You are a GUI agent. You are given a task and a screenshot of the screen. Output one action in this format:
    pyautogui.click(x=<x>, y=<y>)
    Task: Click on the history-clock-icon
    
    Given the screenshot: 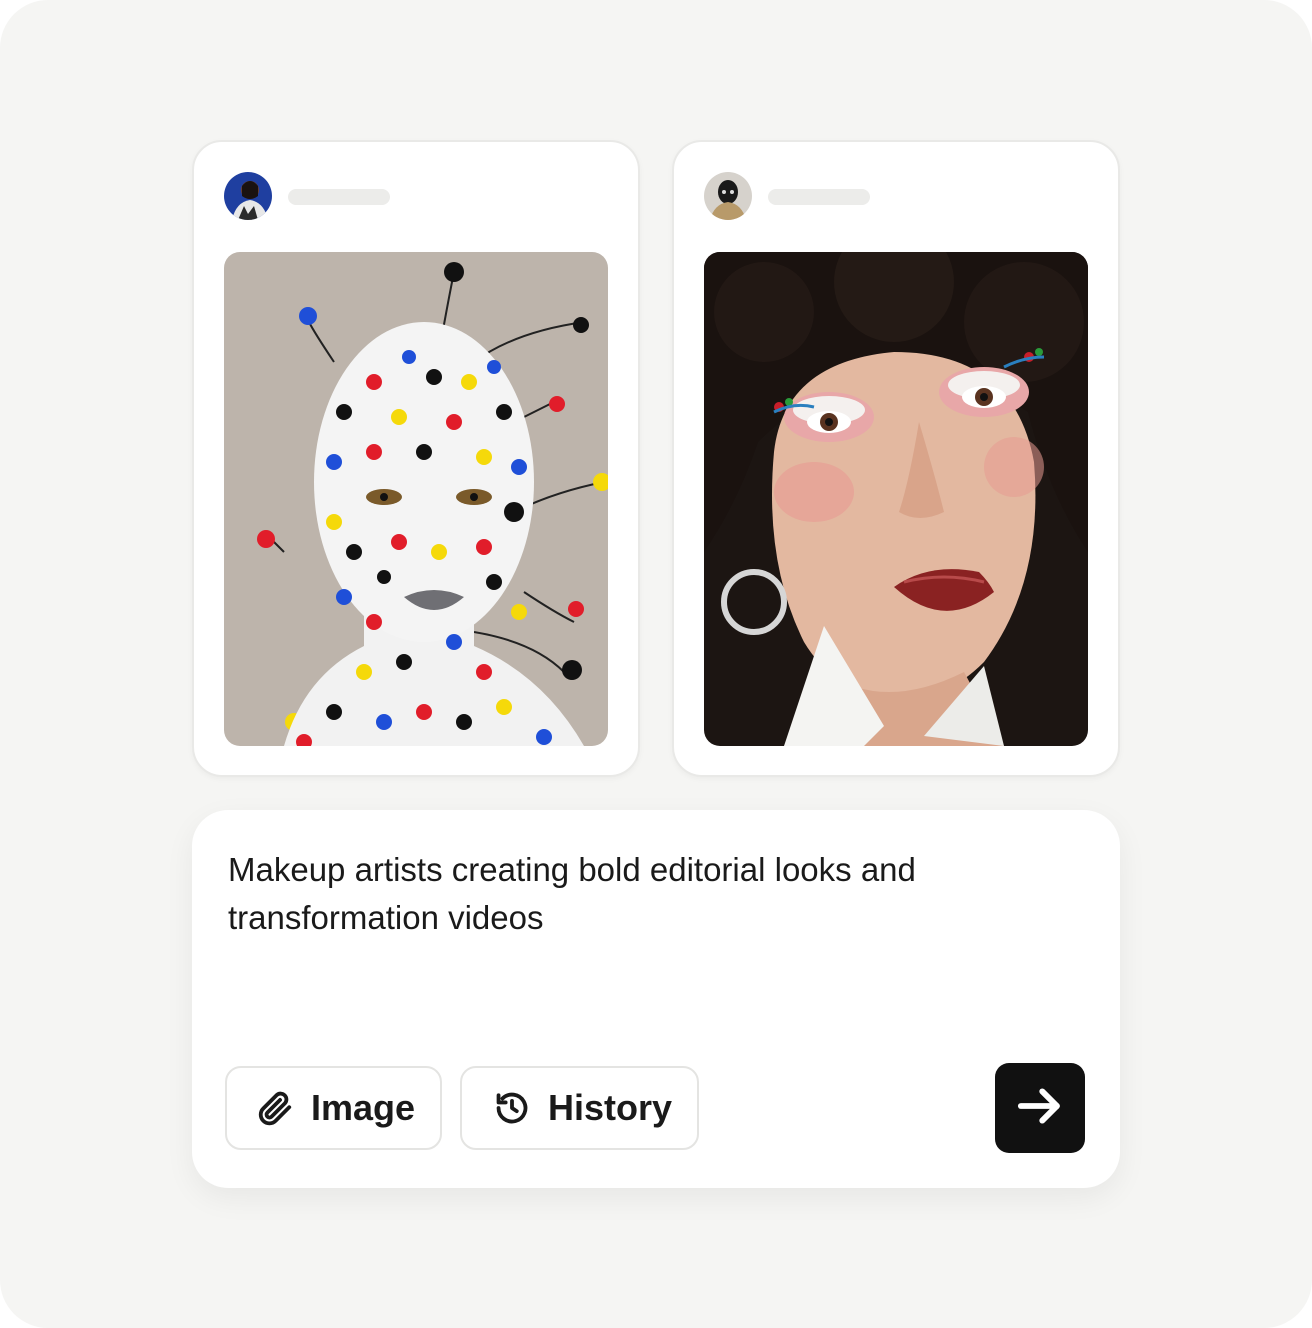 What is the action you would take?
    pyautogui.click(x=512, y=1108)
    